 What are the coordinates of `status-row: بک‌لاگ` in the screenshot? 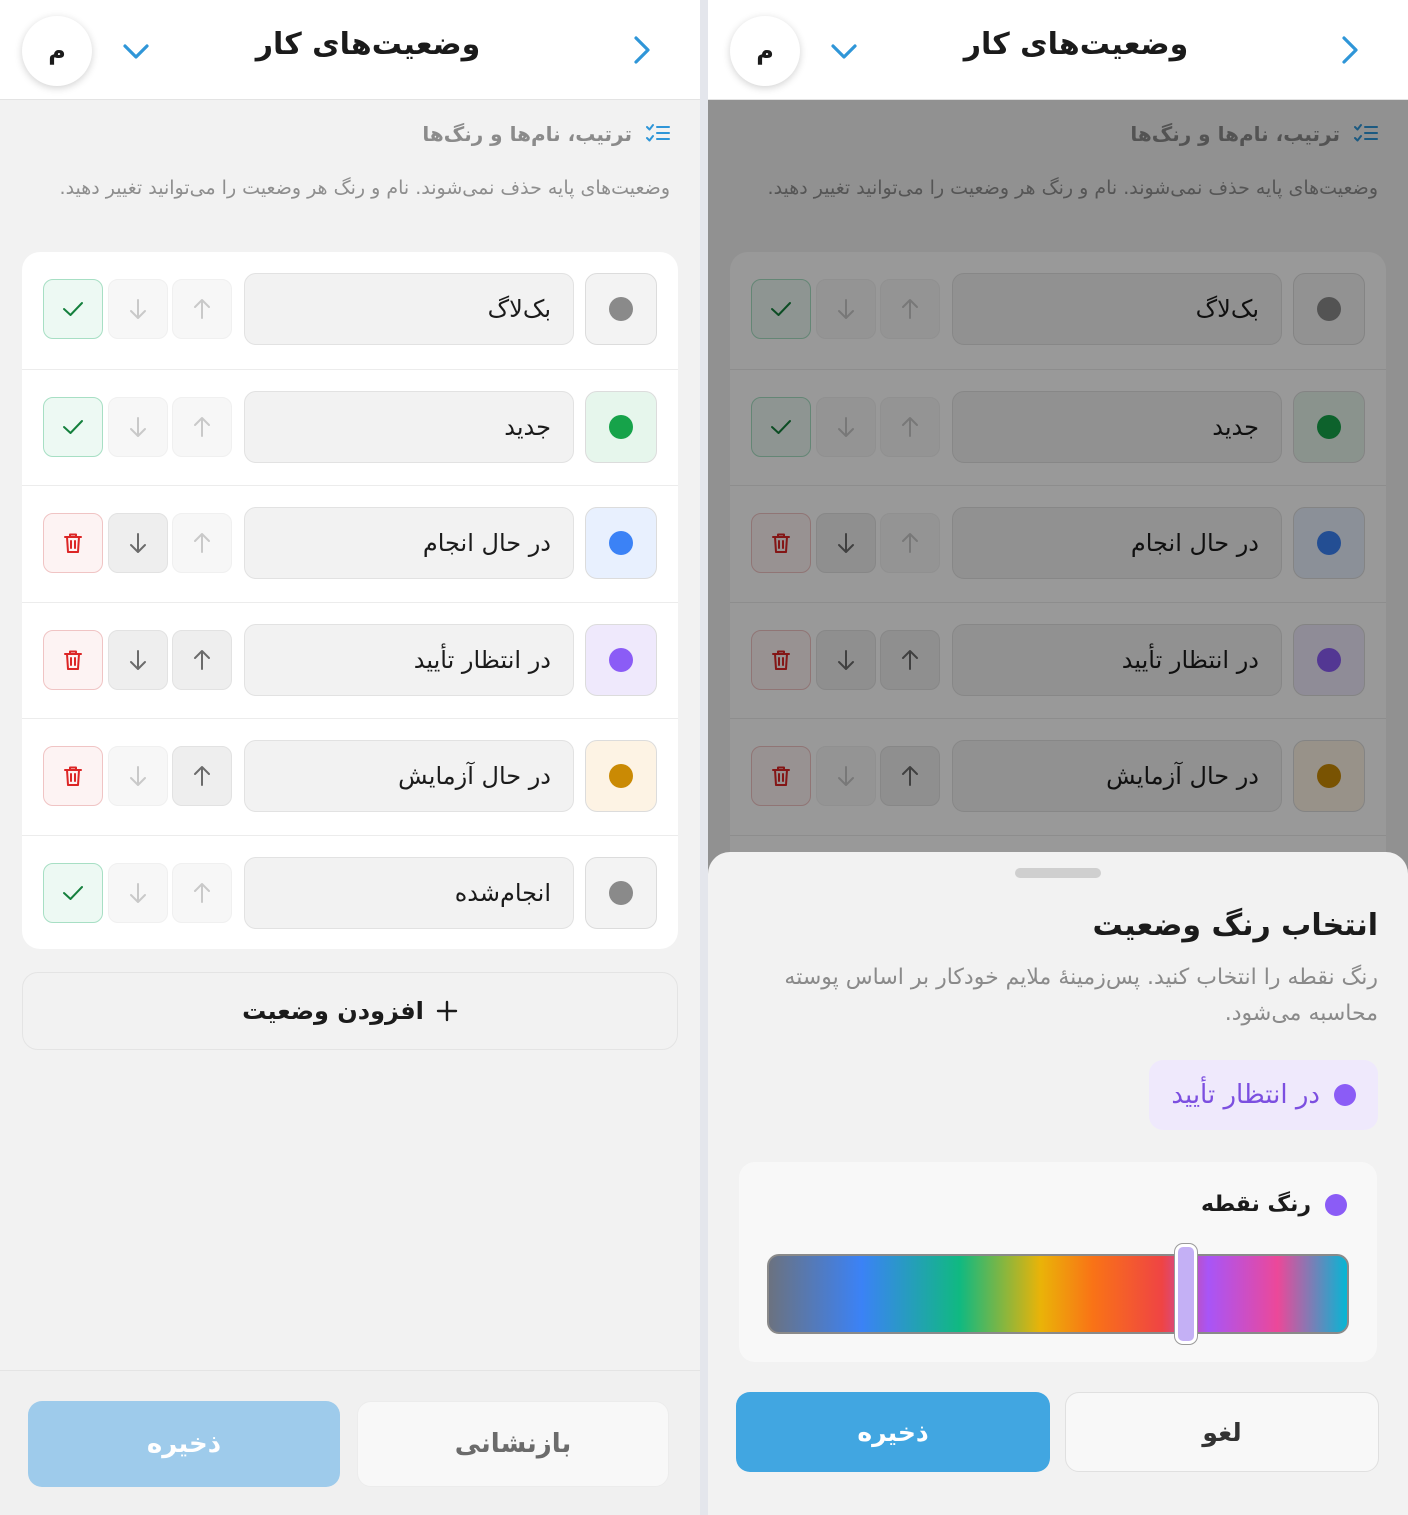 It's located at (350, 310).